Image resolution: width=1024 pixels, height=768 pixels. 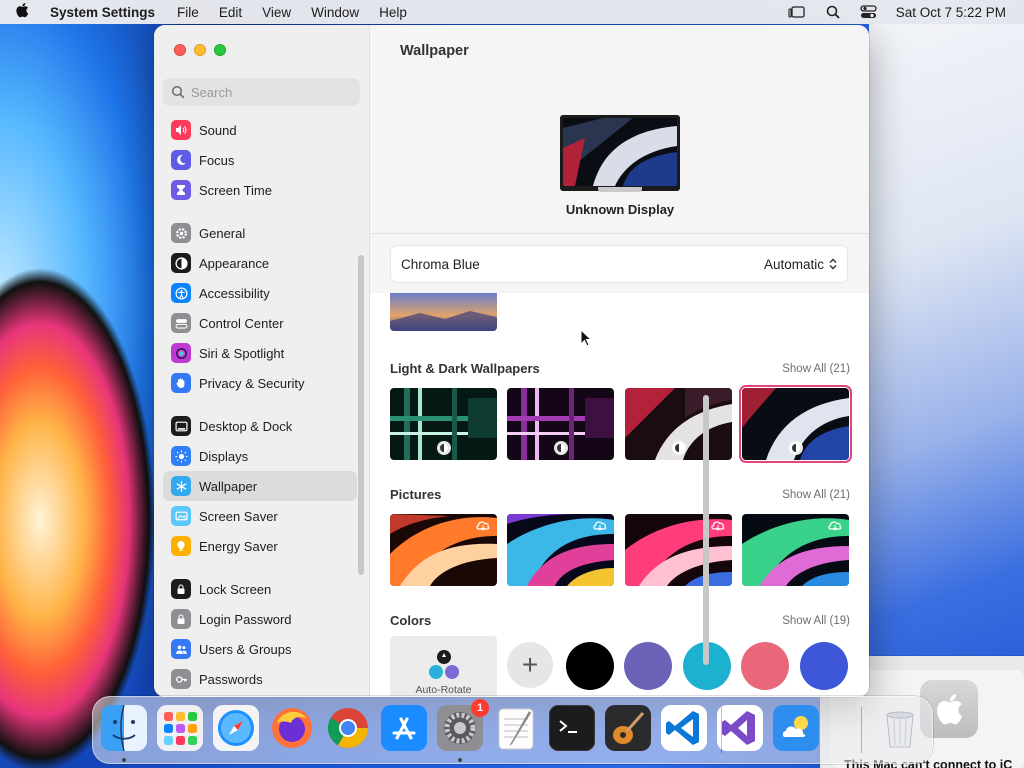 I want to click on auto-rotate-color-tile: Auto-Rotate, so click(x=443, y=666).